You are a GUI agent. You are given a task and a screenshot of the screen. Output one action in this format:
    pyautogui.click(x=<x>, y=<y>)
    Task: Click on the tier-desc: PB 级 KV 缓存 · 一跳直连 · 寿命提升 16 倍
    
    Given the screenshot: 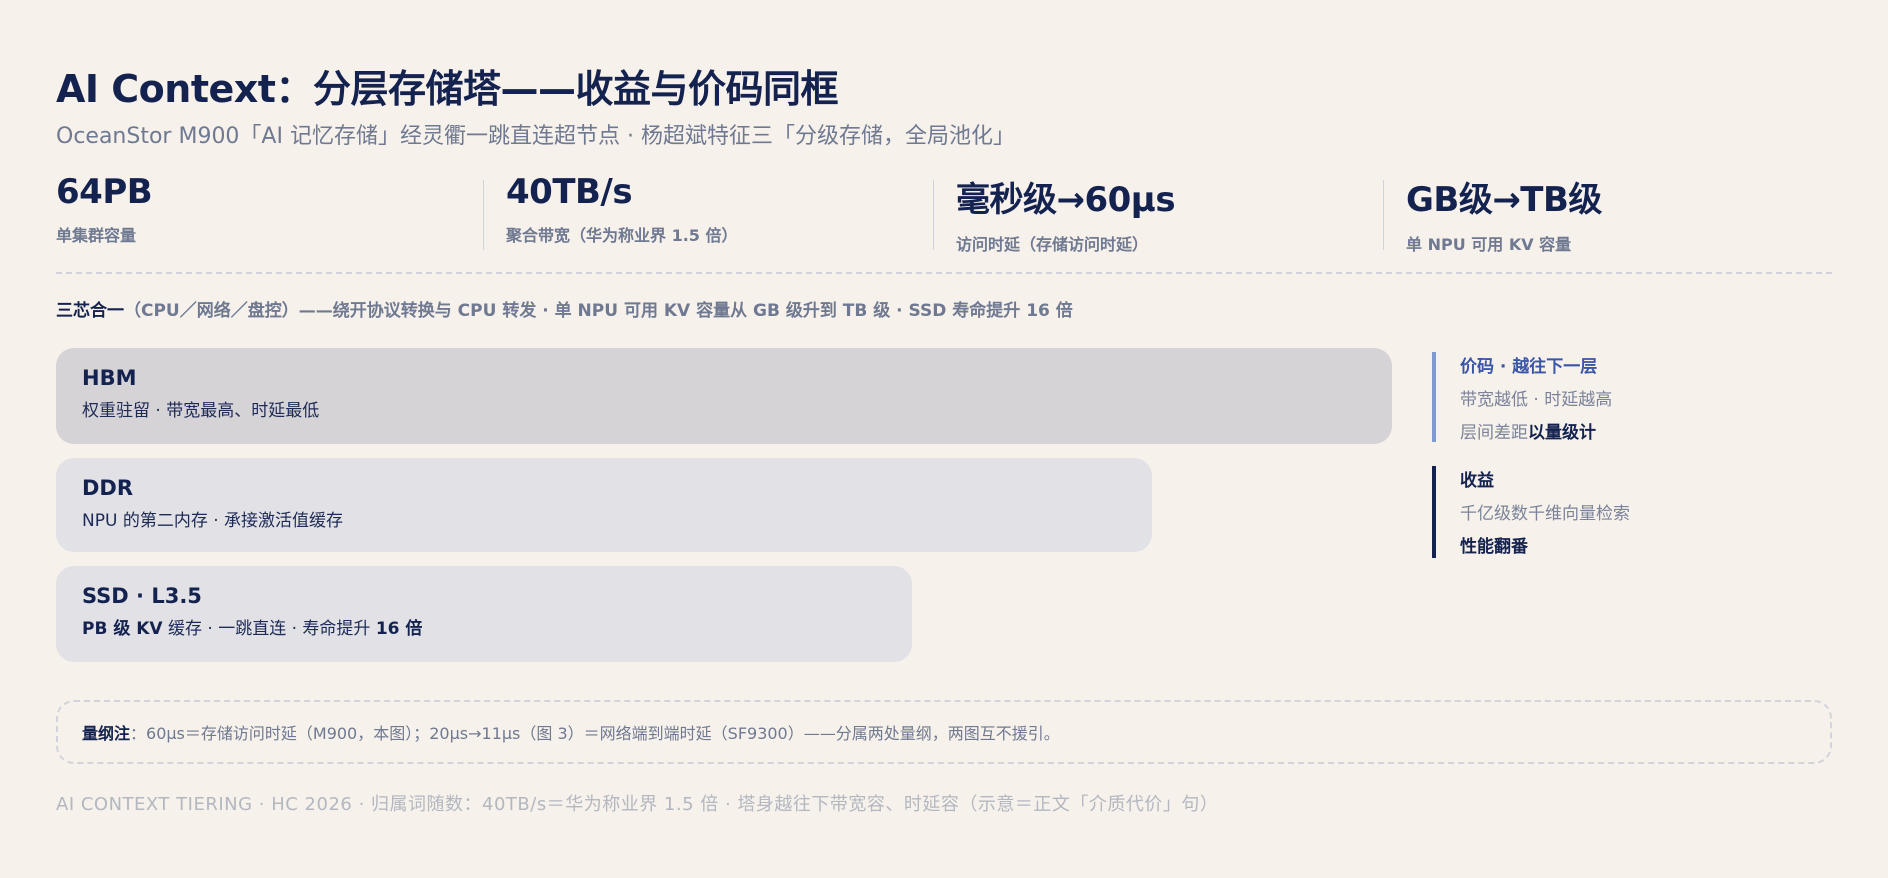 What is the action you would take?
    pyautogui.click(x=484, y=626)
    